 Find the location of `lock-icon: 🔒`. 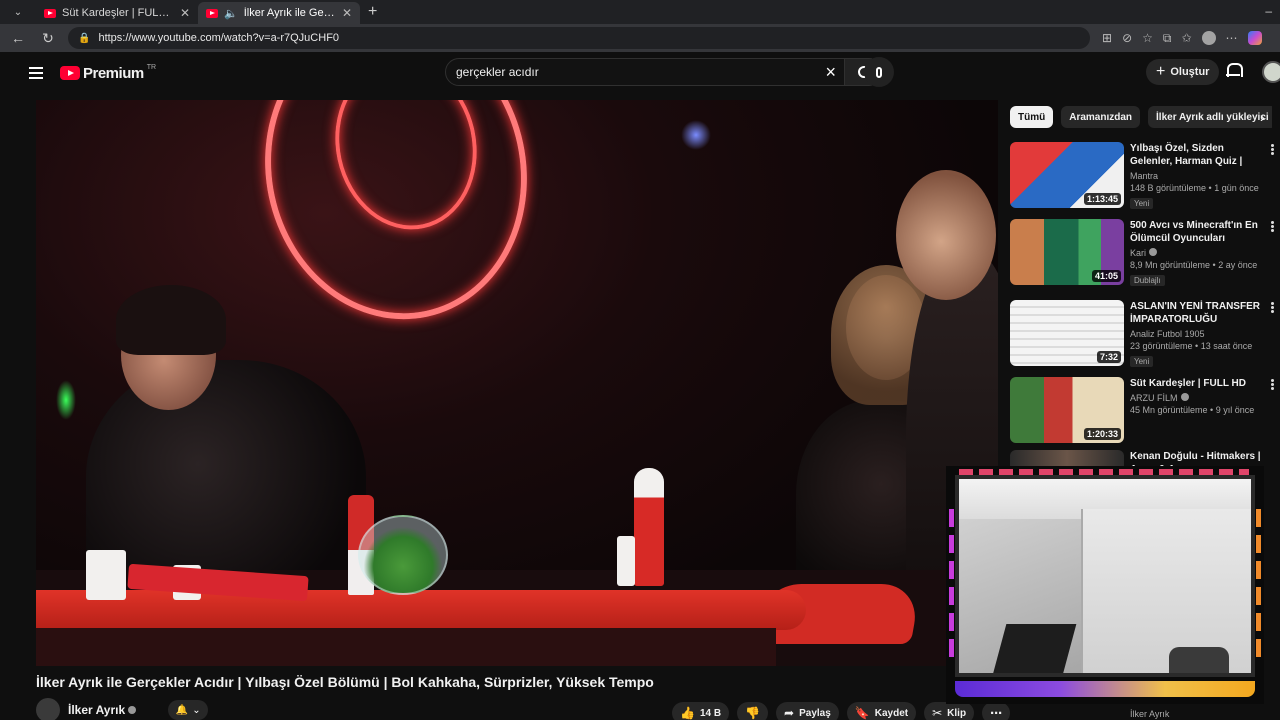

lock-icon: 🔒 is located at coordinates (84, 38).